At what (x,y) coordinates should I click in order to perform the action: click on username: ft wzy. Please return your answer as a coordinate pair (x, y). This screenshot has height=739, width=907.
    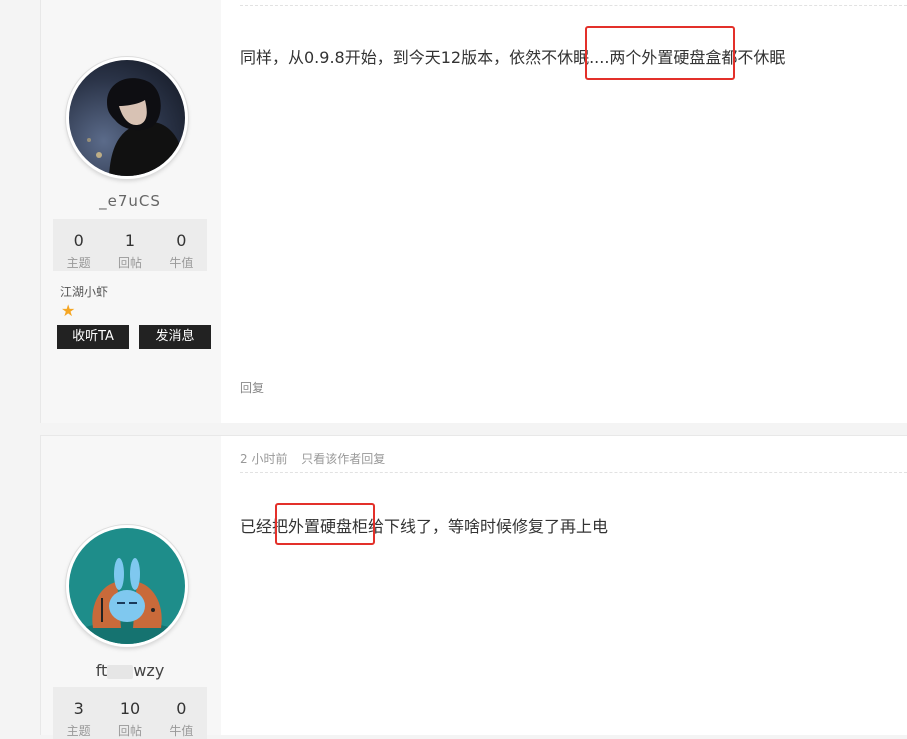
    Looking at the image, I should click on (130, 670).